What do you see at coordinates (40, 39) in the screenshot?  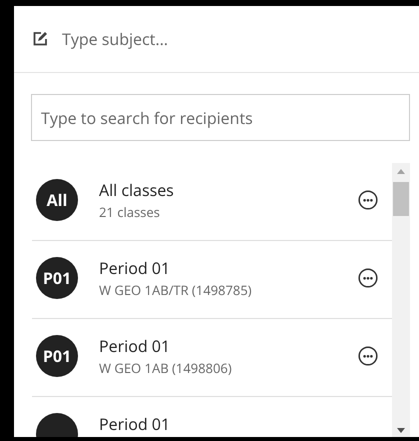 I see `edit-icon` at bounding box center [40, 39].